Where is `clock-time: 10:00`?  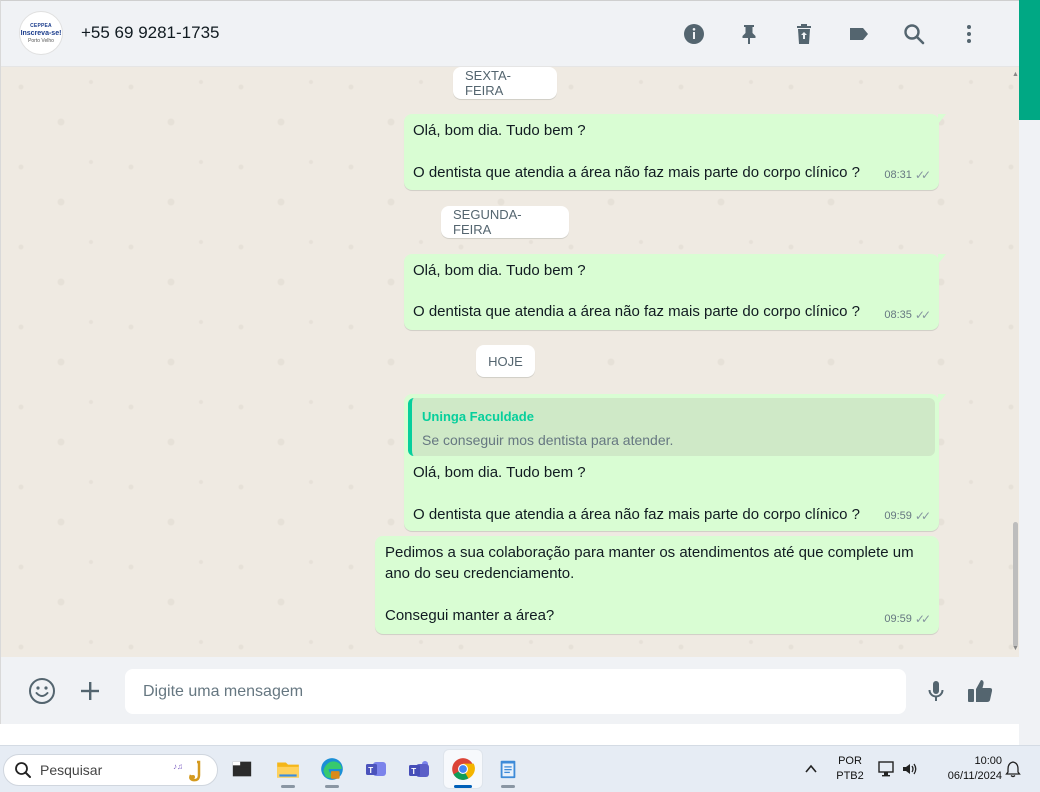 clock-time: 10:00 is located at coordinates (988, 761).